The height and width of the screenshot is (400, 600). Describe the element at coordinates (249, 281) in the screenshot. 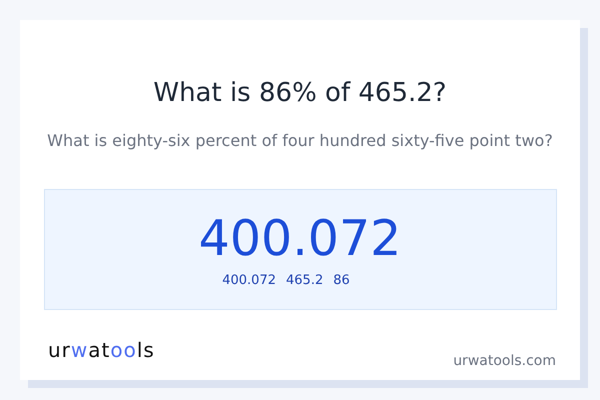

I see `result-detail: 400.072` at that location.